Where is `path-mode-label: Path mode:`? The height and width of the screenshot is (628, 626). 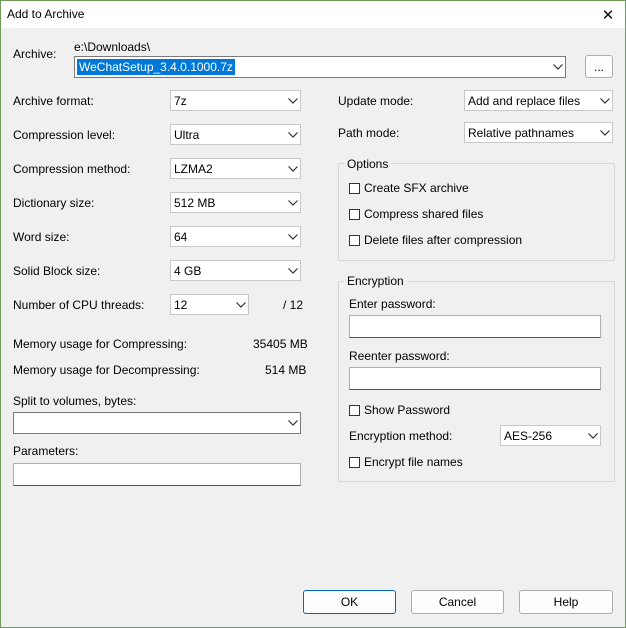 path-mode-label: Path mode: is located at coordinates (369, 133).